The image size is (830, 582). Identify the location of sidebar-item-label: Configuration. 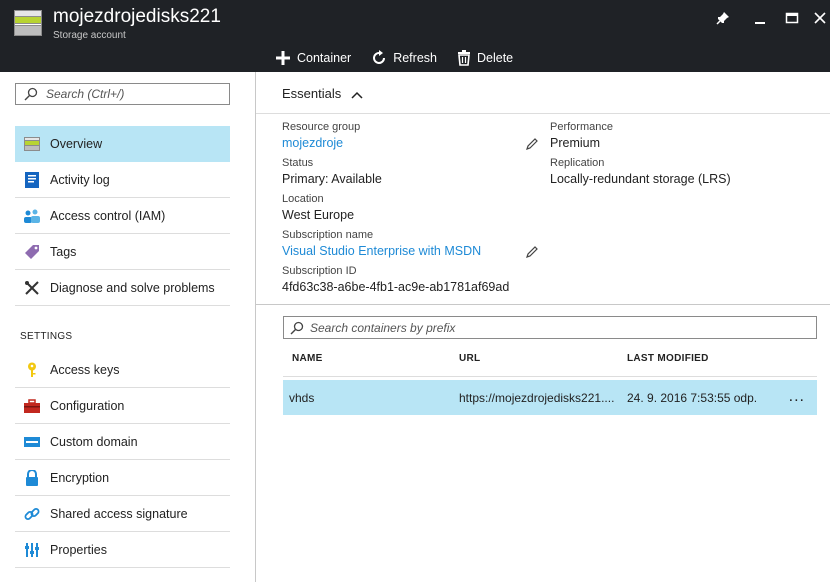
(87, 405).